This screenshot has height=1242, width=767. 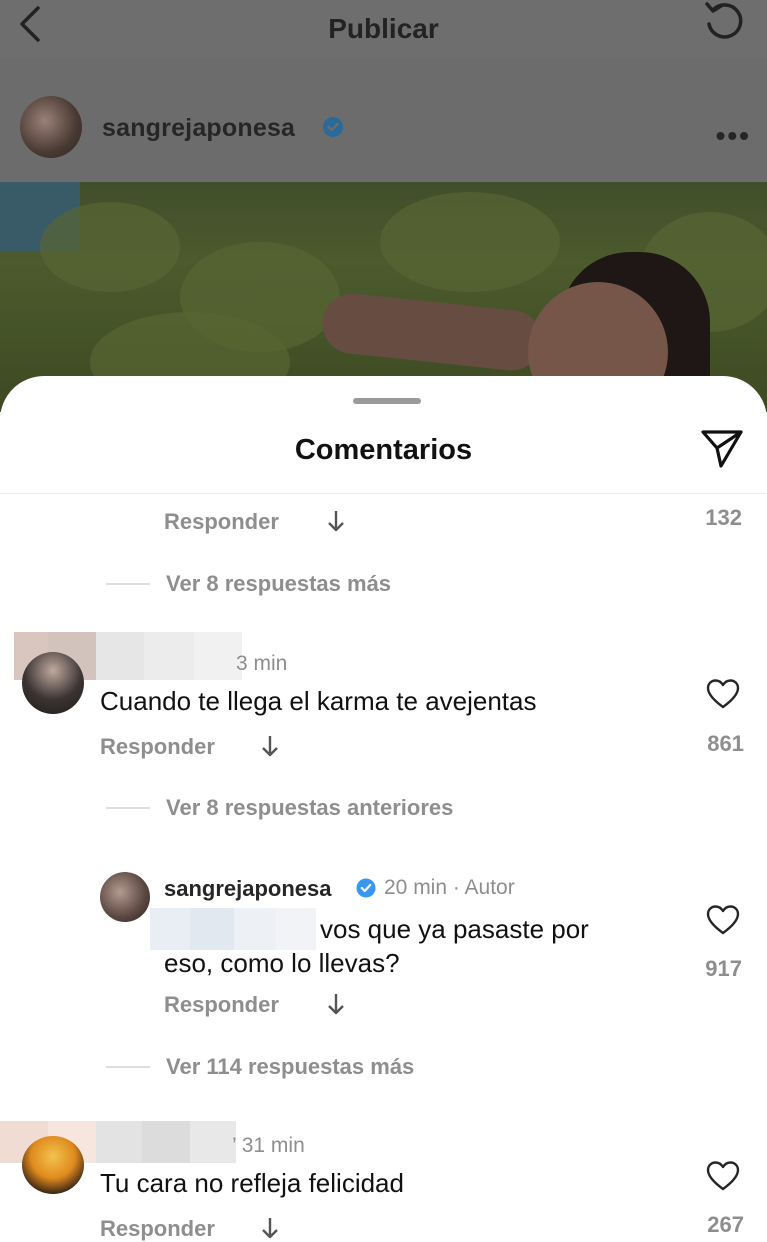 I want to click on comment-time: 3 min, so click(x=262, y=663).